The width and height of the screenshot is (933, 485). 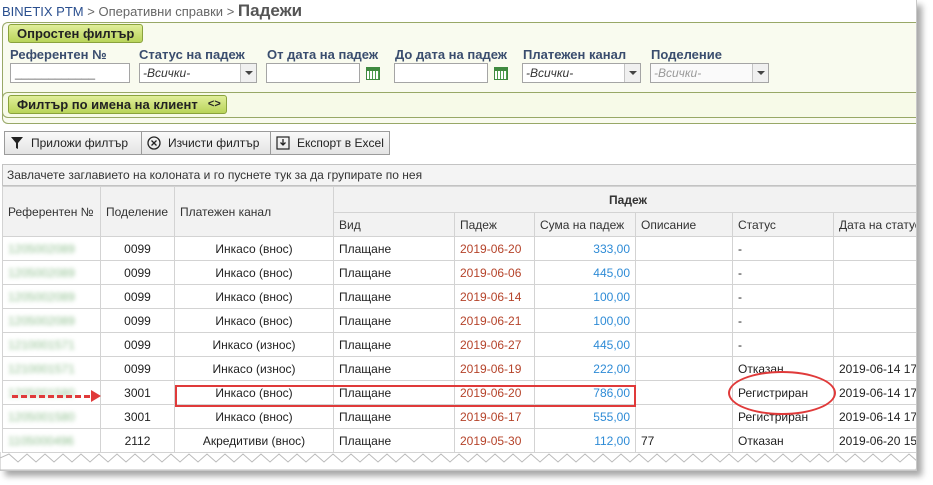 What do you see at coordinates (581, 73) in the screenshot?
I see `payment-channel-select: -Всички-` at bounding box center [581, 73].